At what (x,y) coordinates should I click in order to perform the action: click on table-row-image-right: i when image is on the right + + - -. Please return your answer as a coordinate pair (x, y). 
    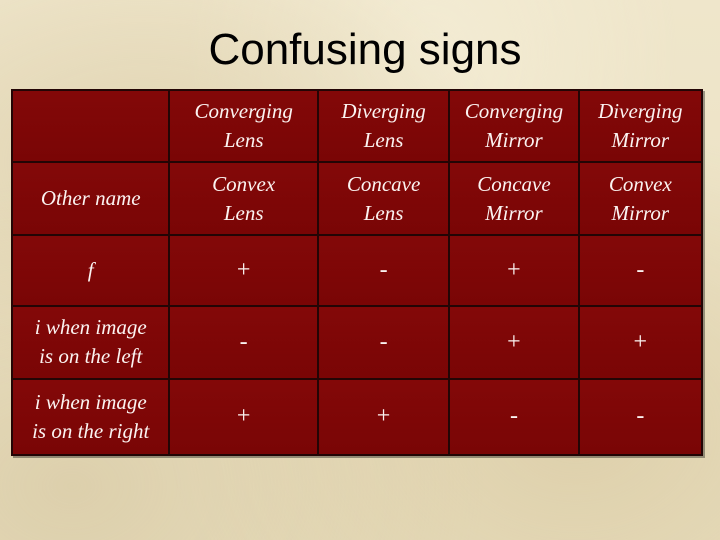
    Looking at the image, I should click on (357, 417).